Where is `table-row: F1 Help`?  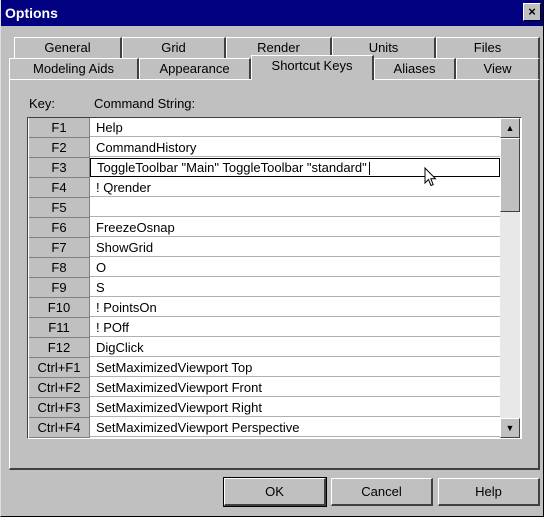
table-row: F1 Help is located at coordinates (265, 128).